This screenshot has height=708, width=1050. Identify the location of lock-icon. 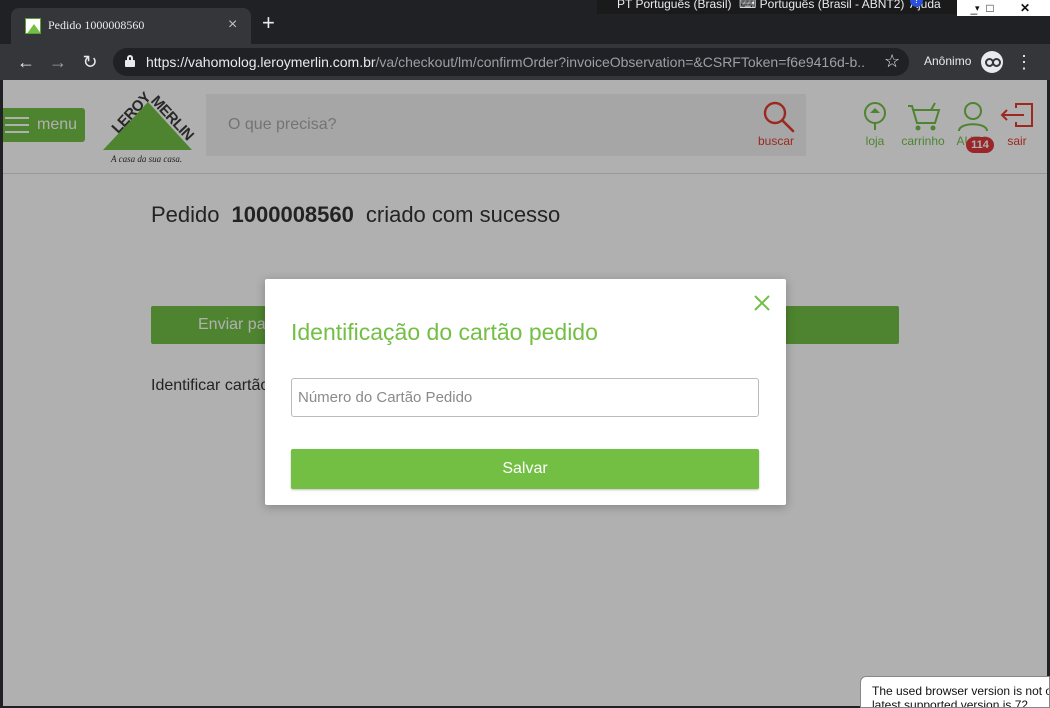
(130, 61).